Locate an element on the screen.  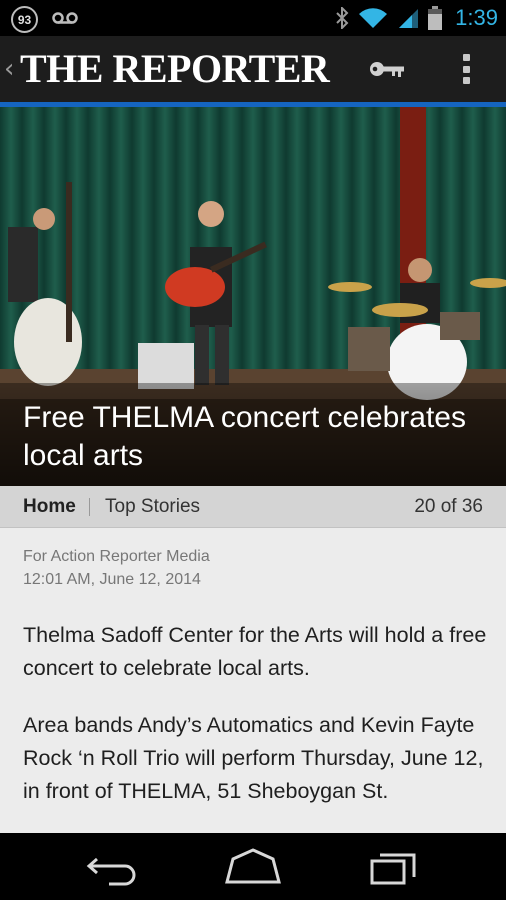
chevron-left-icon: ‹ is located at coordinates (9, 69).